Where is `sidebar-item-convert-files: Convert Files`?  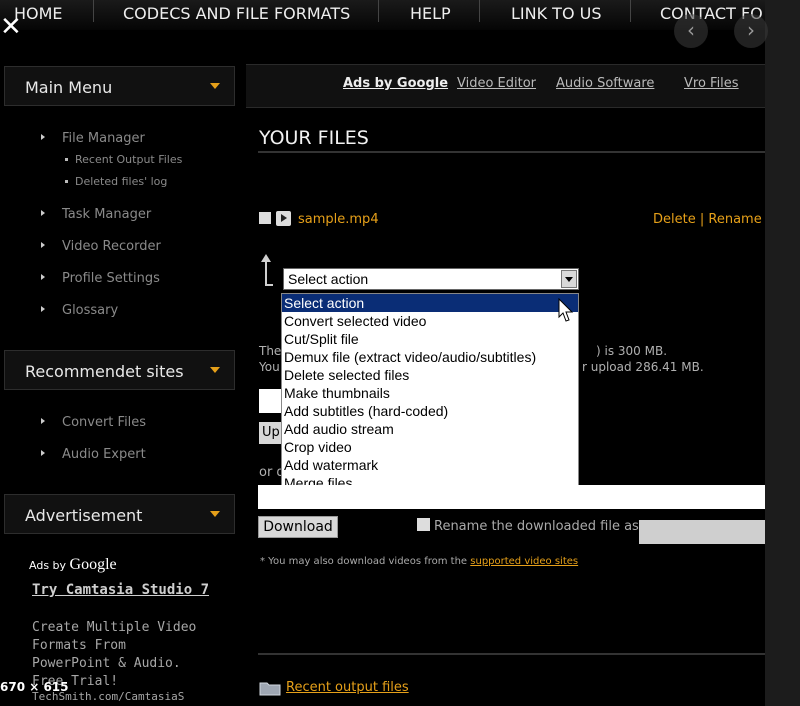 sidebar-item-convert-files: Convert Files is located at coordinates (94, 422).